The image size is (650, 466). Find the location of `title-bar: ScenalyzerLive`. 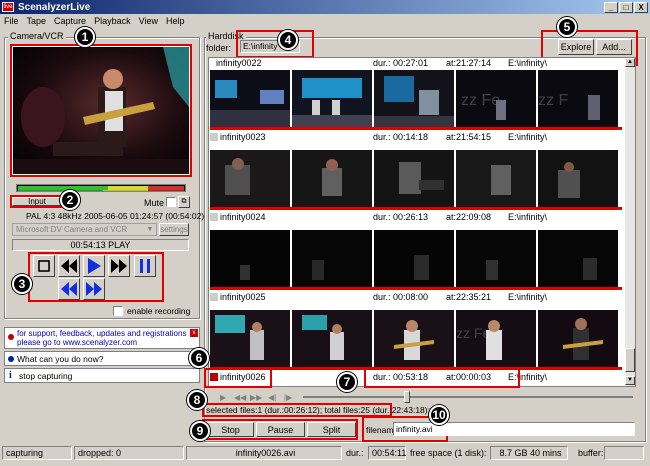

title-bar: ScenalyzerLive is located at coordinates (325, 7).